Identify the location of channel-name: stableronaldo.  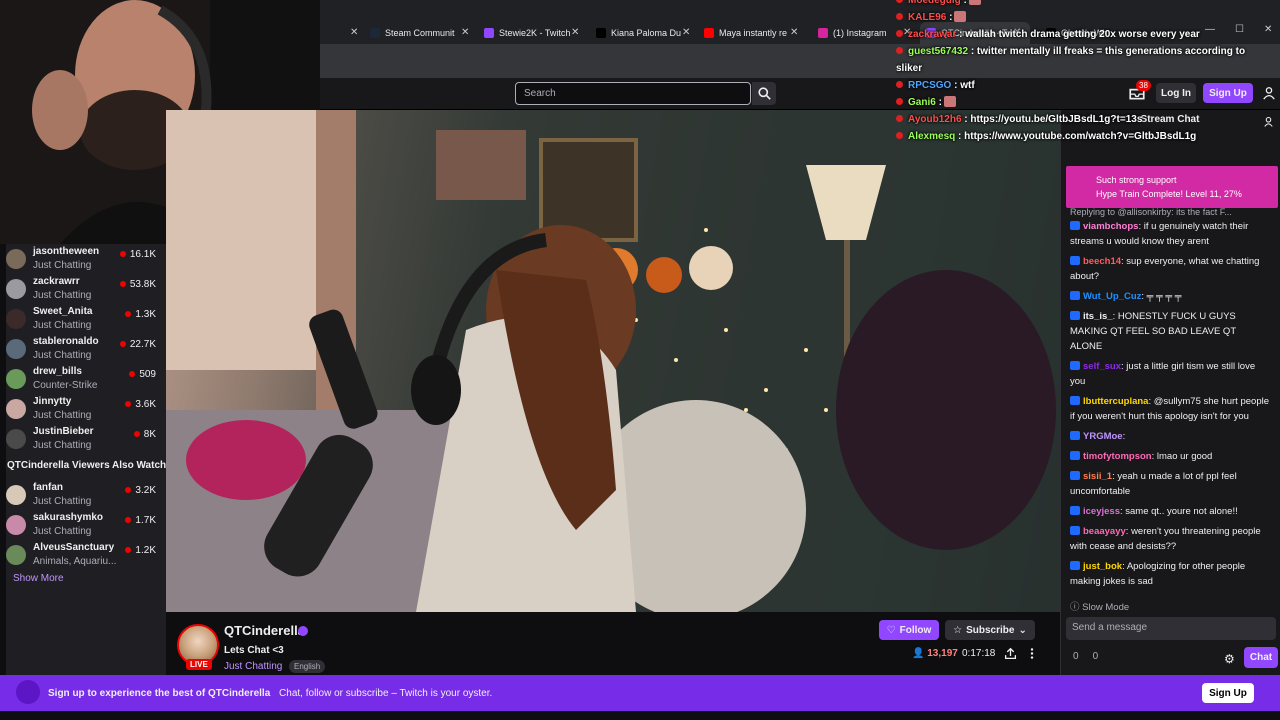
(66, 341).